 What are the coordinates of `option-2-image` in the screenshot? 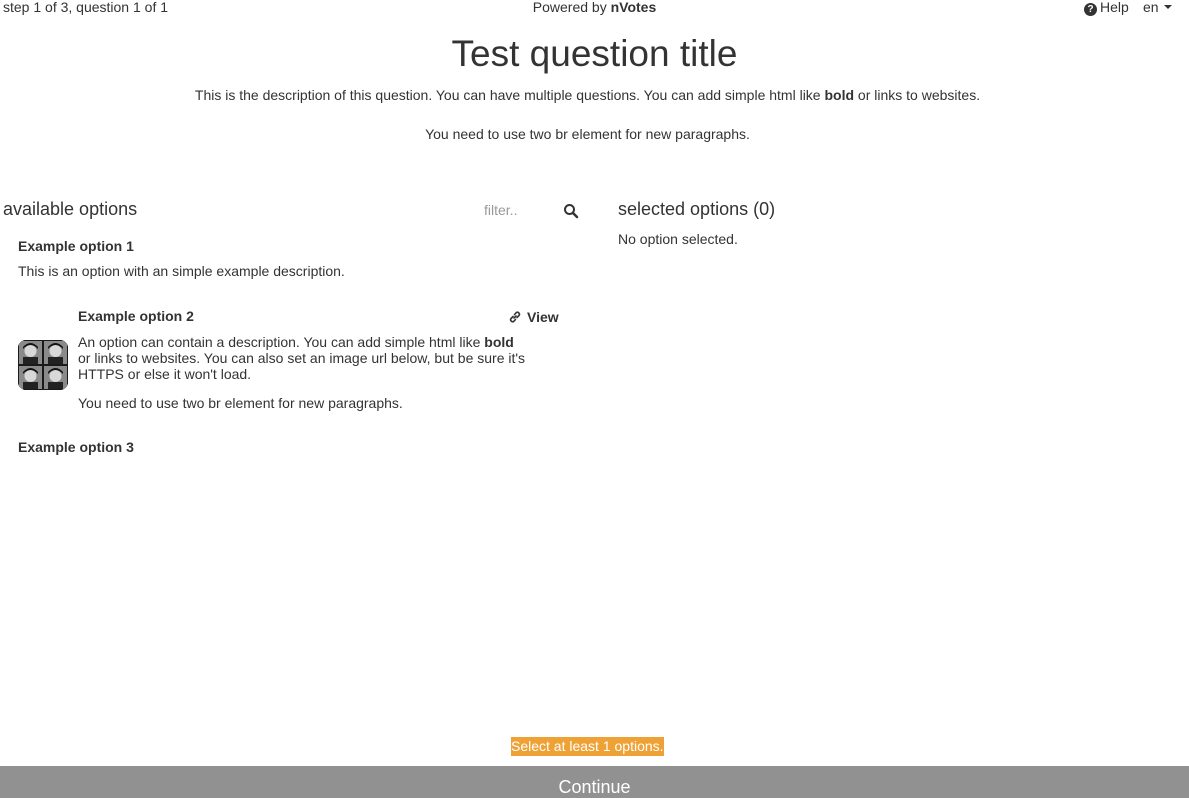 It's located at (43, 365).